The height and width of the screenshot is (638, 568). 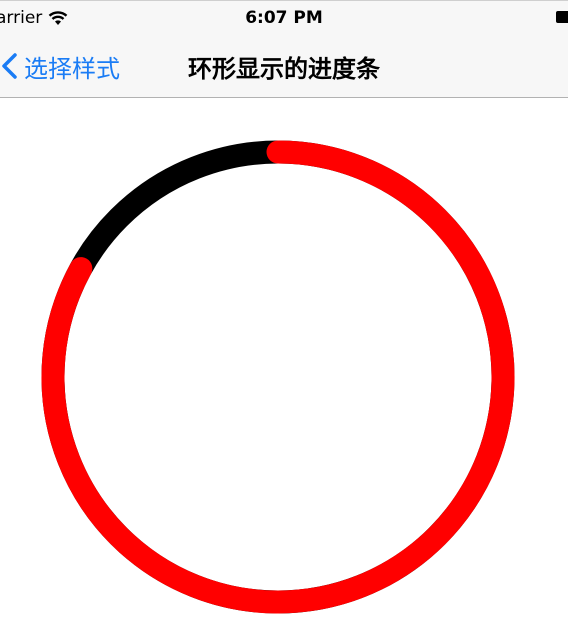 What do you see at coordinates (562, 17) in the screenshot?
I see `battery-icon` at bounding box center [562, 17].